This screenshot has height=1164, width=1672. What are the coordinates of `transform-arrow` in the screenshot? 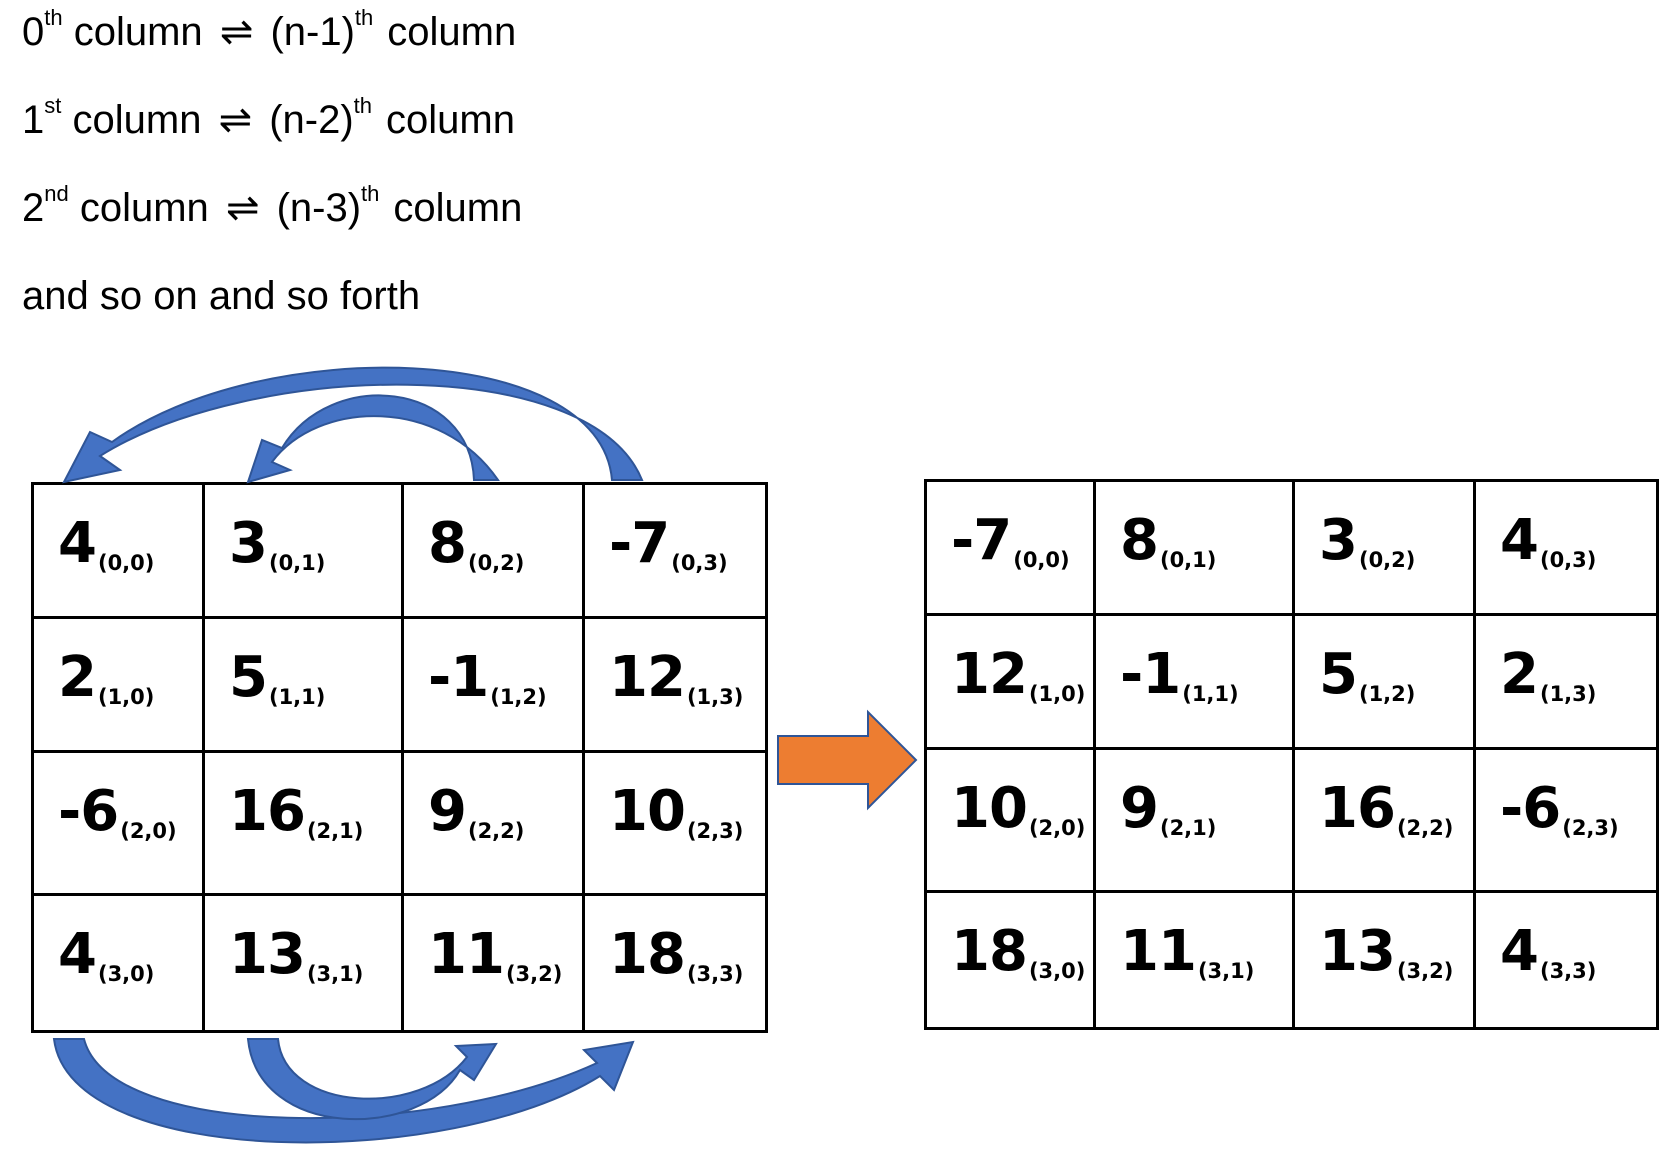 It's located at (847, 760).